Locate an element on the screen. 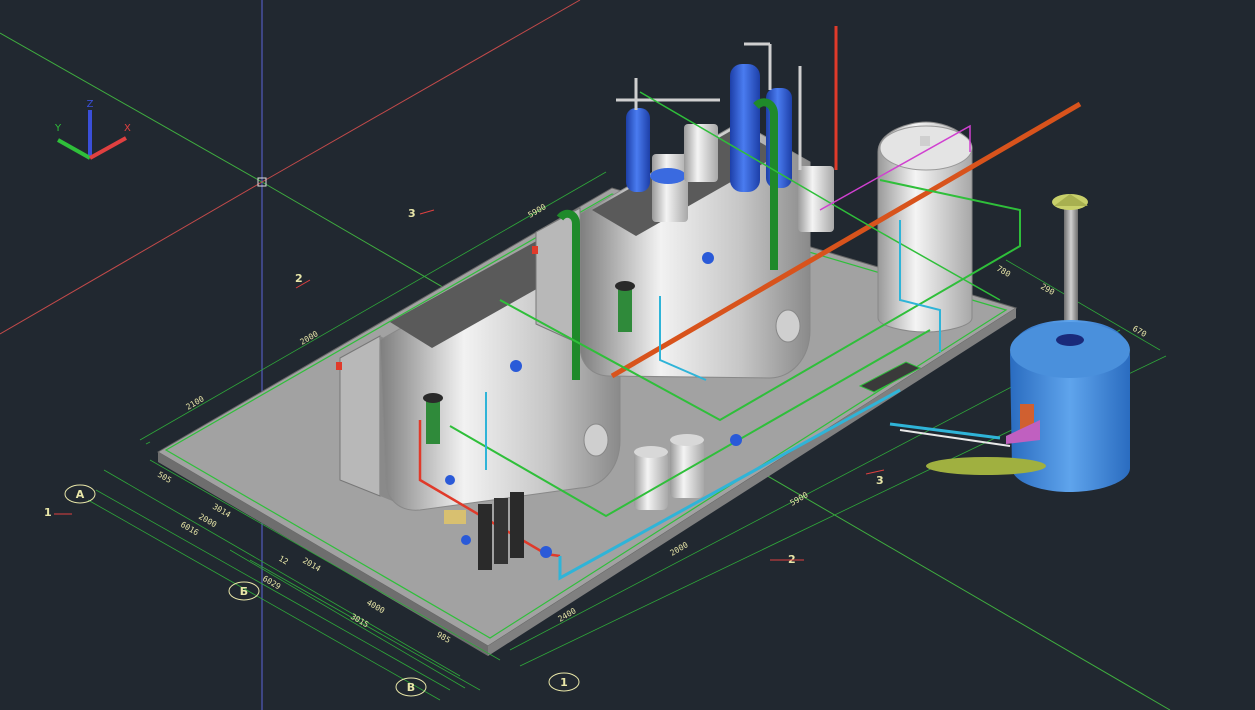  ucs-y-label: Y is located at coordinates (58, 128).